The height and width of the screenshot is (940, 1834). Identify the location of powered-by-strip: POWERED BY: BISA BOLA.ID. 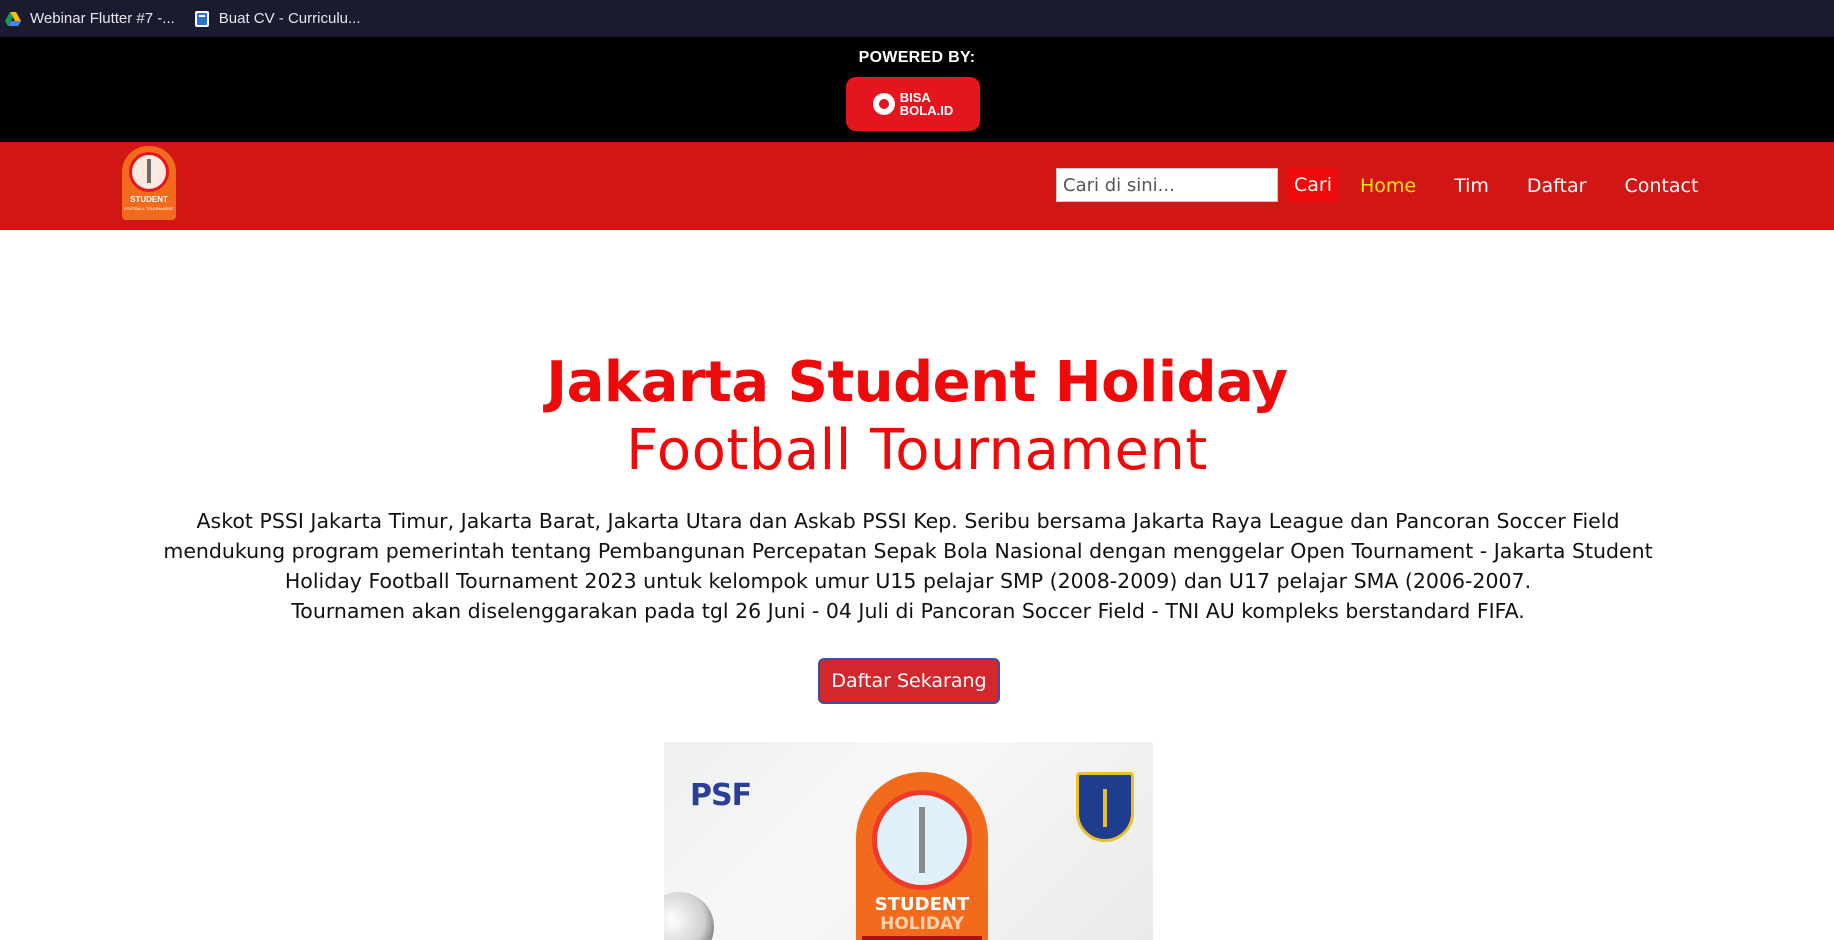
(917, 89).